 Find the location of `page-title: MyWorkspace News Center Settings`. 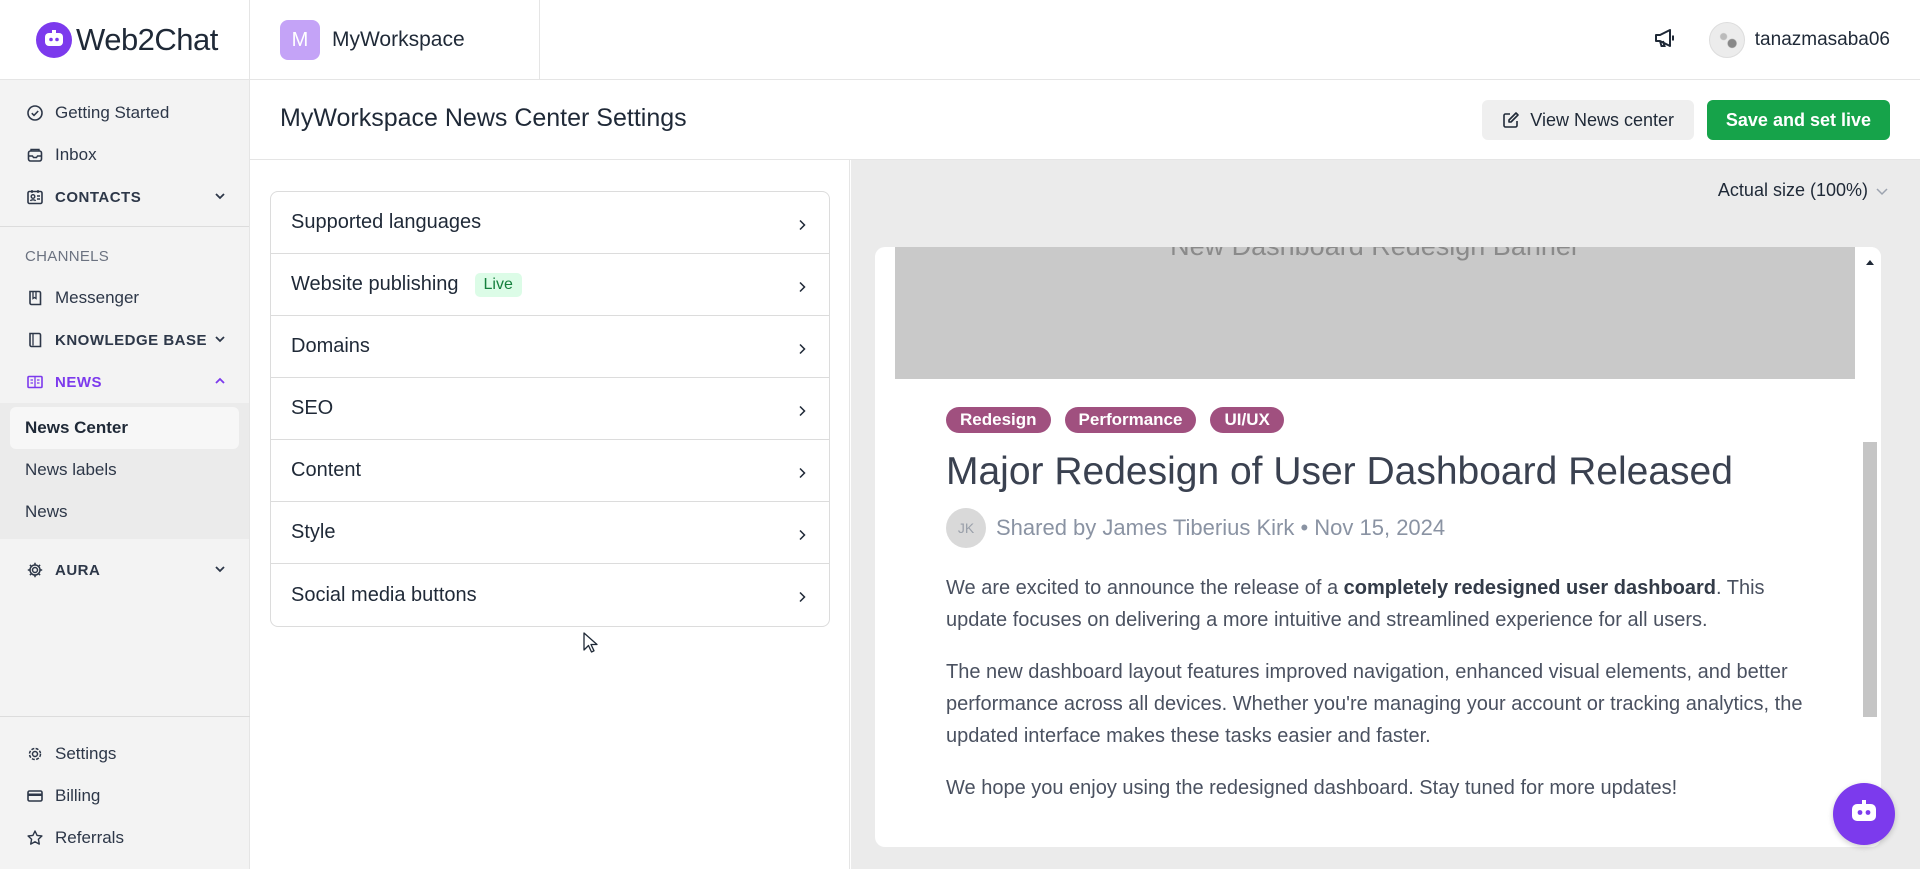

page-title: MyWorkspace News Center Settings is located at coordinates (483, 118).